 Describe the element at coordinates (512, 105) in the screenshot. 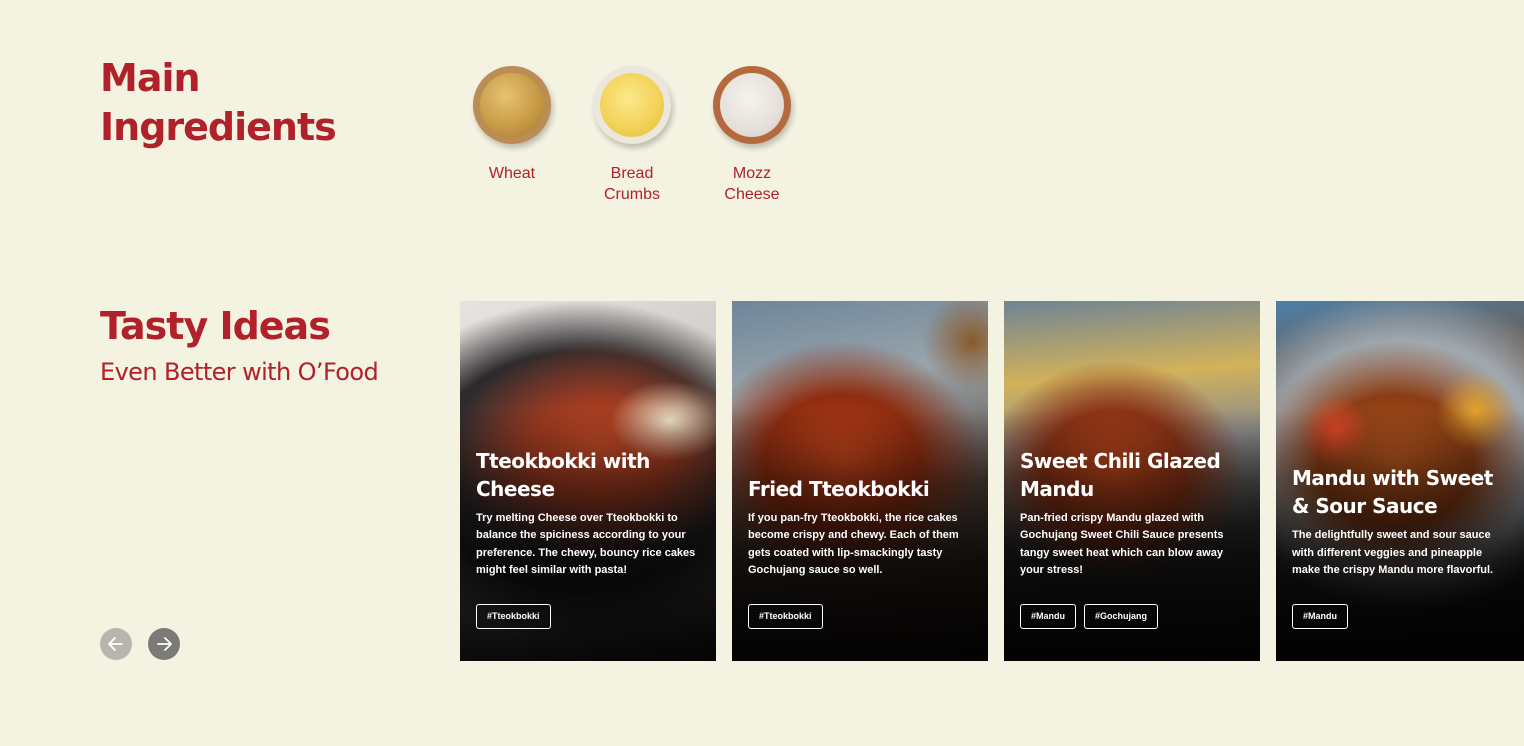

I see `wheat-bowl-image` at that location.